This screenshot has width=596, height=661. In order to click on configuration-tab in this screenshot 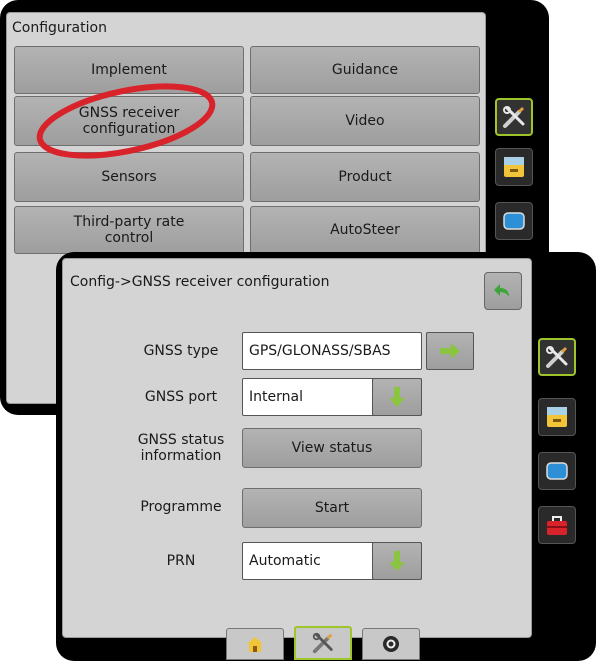, I will do `click(323, 643)`.